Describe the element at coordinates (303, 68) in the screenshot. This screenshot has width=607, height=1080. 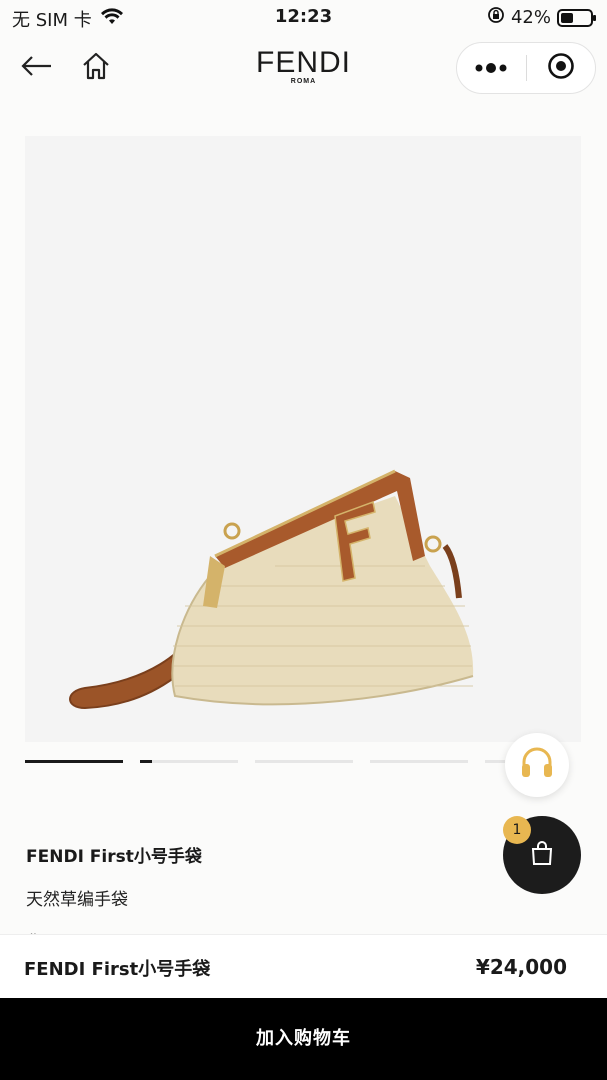
I see `nav-bar: FENDI ROMA` at that location.